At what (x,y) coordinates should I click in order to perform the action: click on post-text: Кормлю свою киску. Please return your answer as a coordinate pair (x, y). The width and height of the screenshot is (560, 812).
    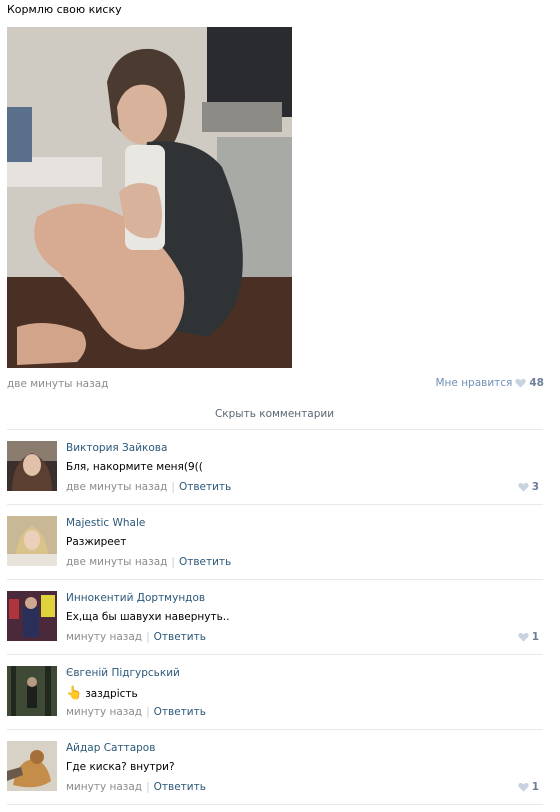
    Looking at the image, I should click on (64, 9).